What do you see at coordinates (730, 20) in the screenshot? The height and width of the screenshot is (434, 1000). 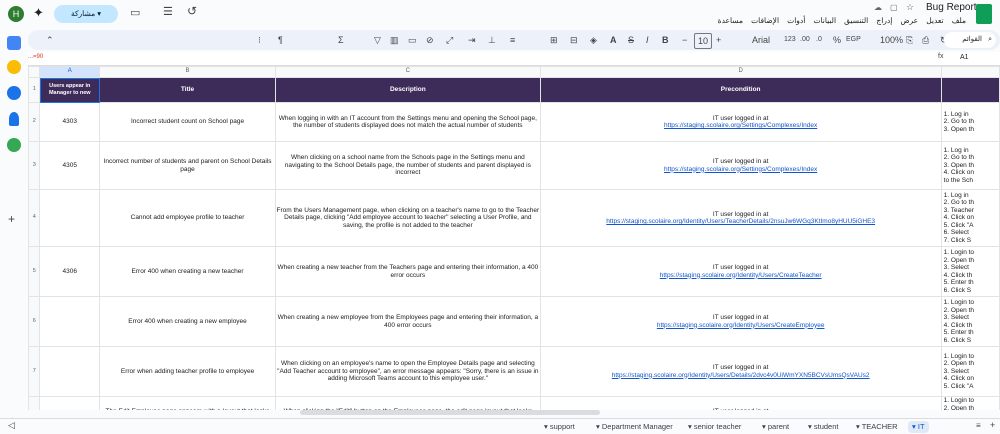 I see `menu-help: مساعدة` at bounding box center [730, 20].